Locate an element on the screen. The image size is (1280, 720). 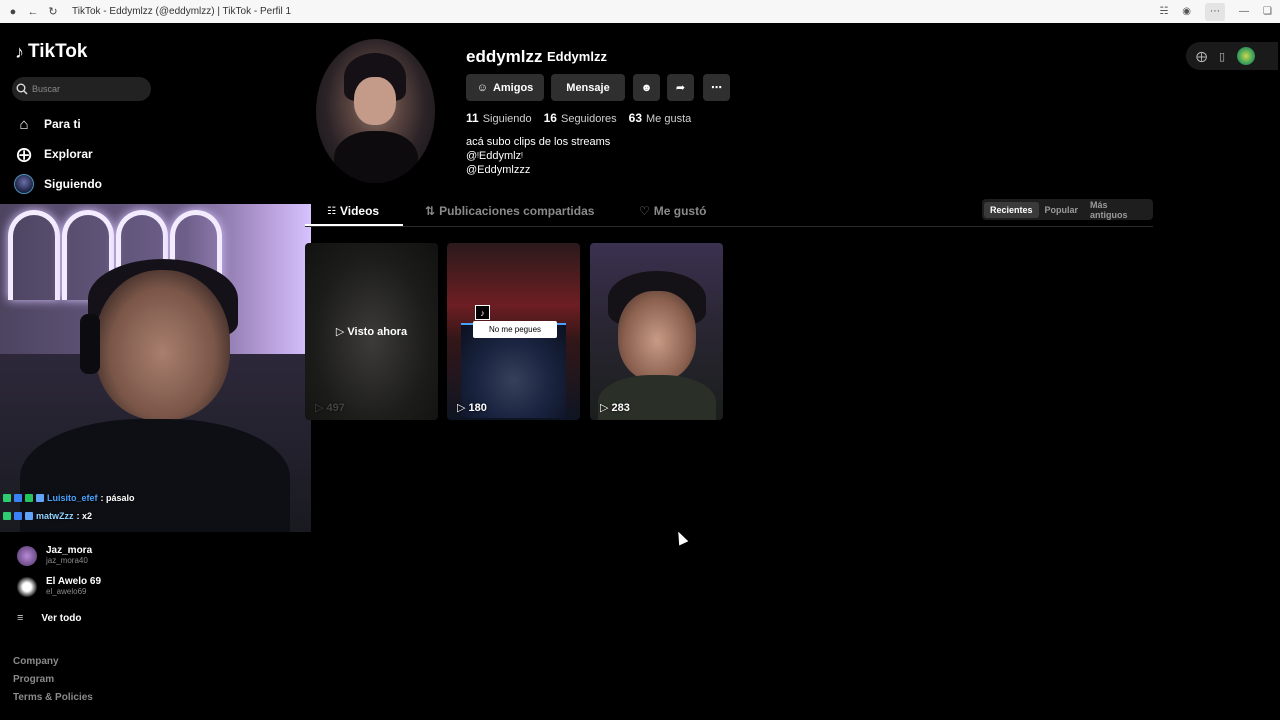
view-count: ▷ 180 is located at coordinates (472, 408).